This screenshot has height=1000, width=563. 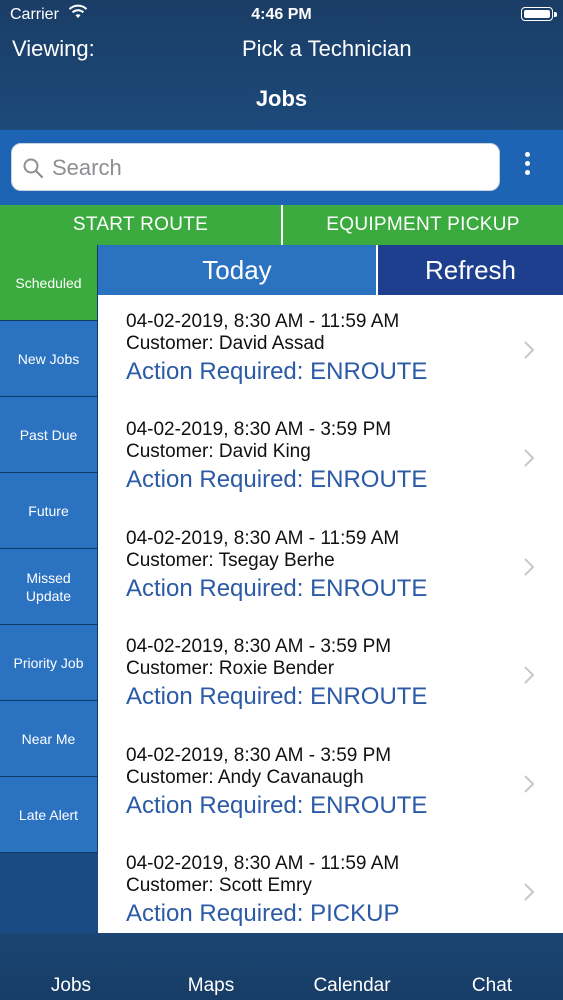 I want to click on clock: 4:46 PM, so click(x=281, y=14).